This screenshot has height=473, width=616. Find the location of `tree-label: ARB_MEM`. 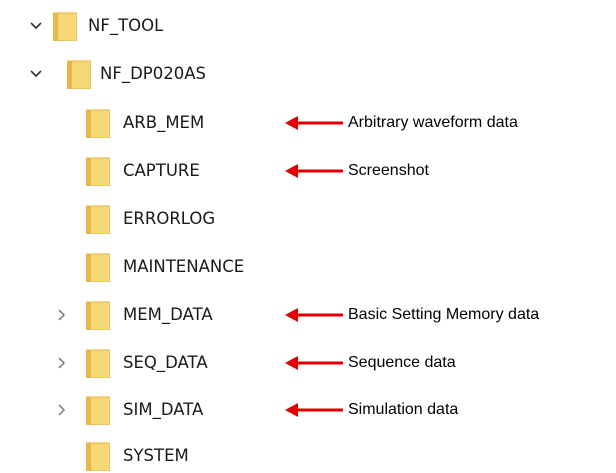

tree-label: ARB_MEM is located at coordinates (164, 122).